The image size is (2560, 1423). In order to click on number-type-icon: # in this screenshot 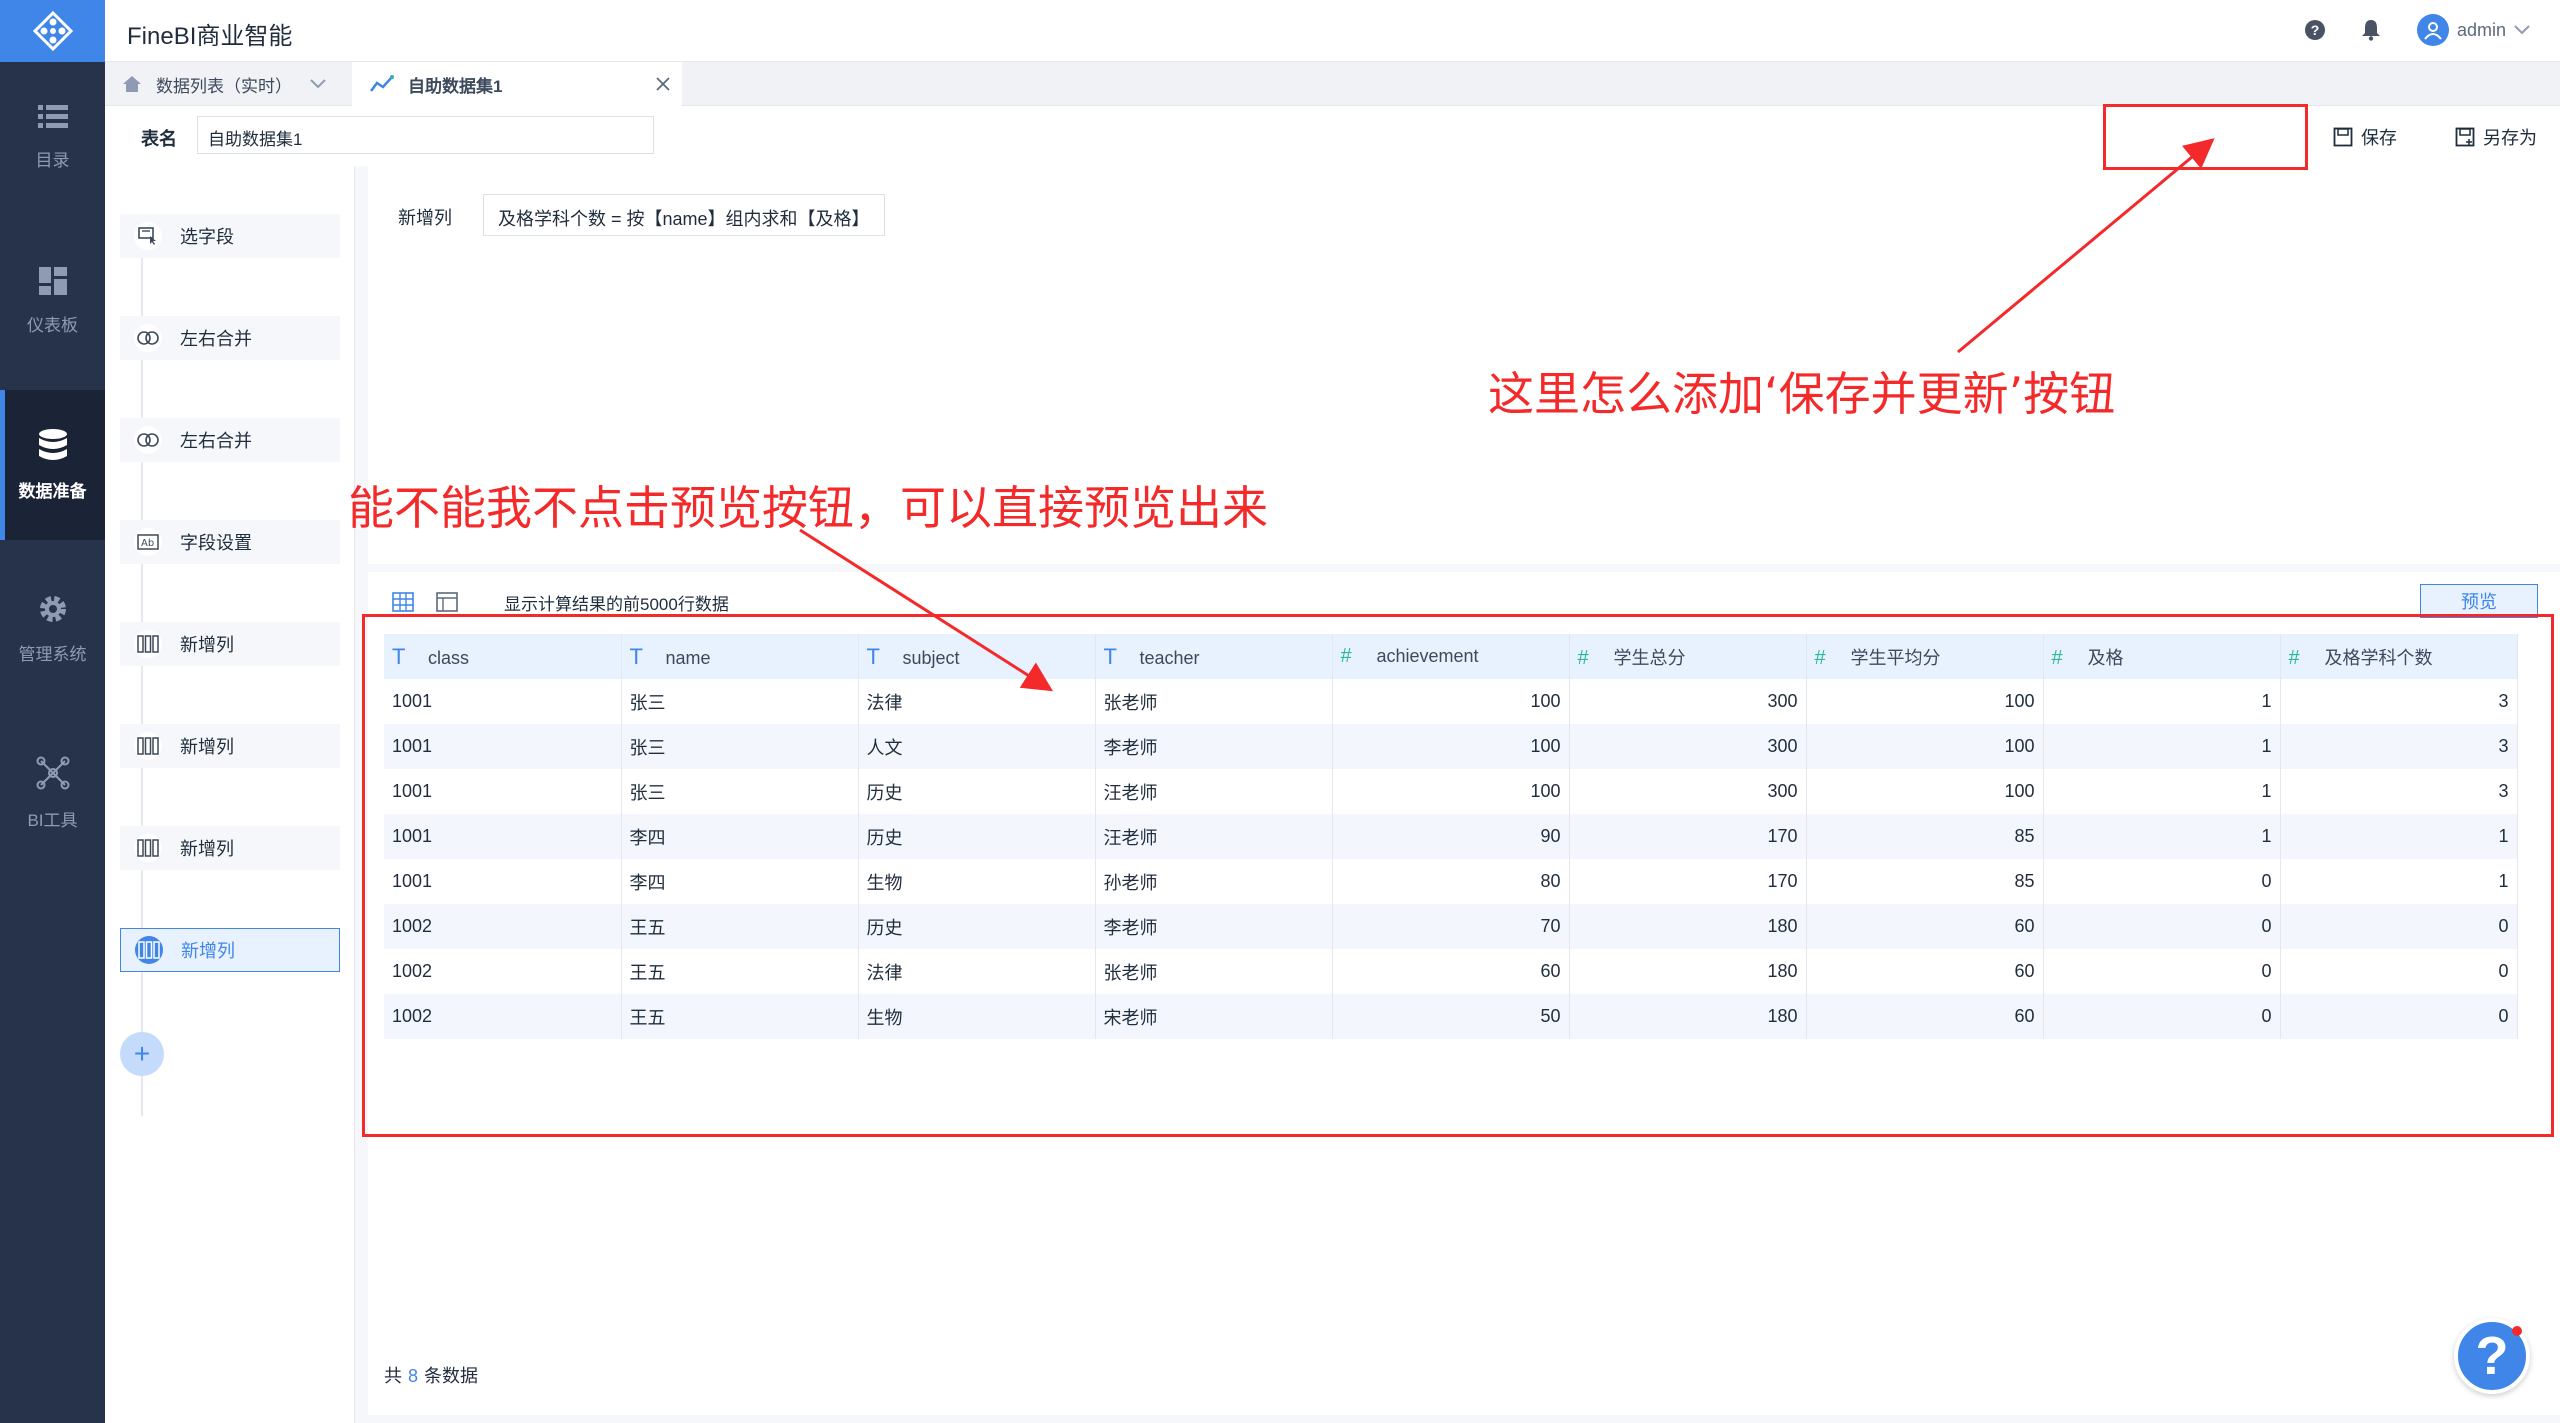, I will do `click(2057, 657)`.